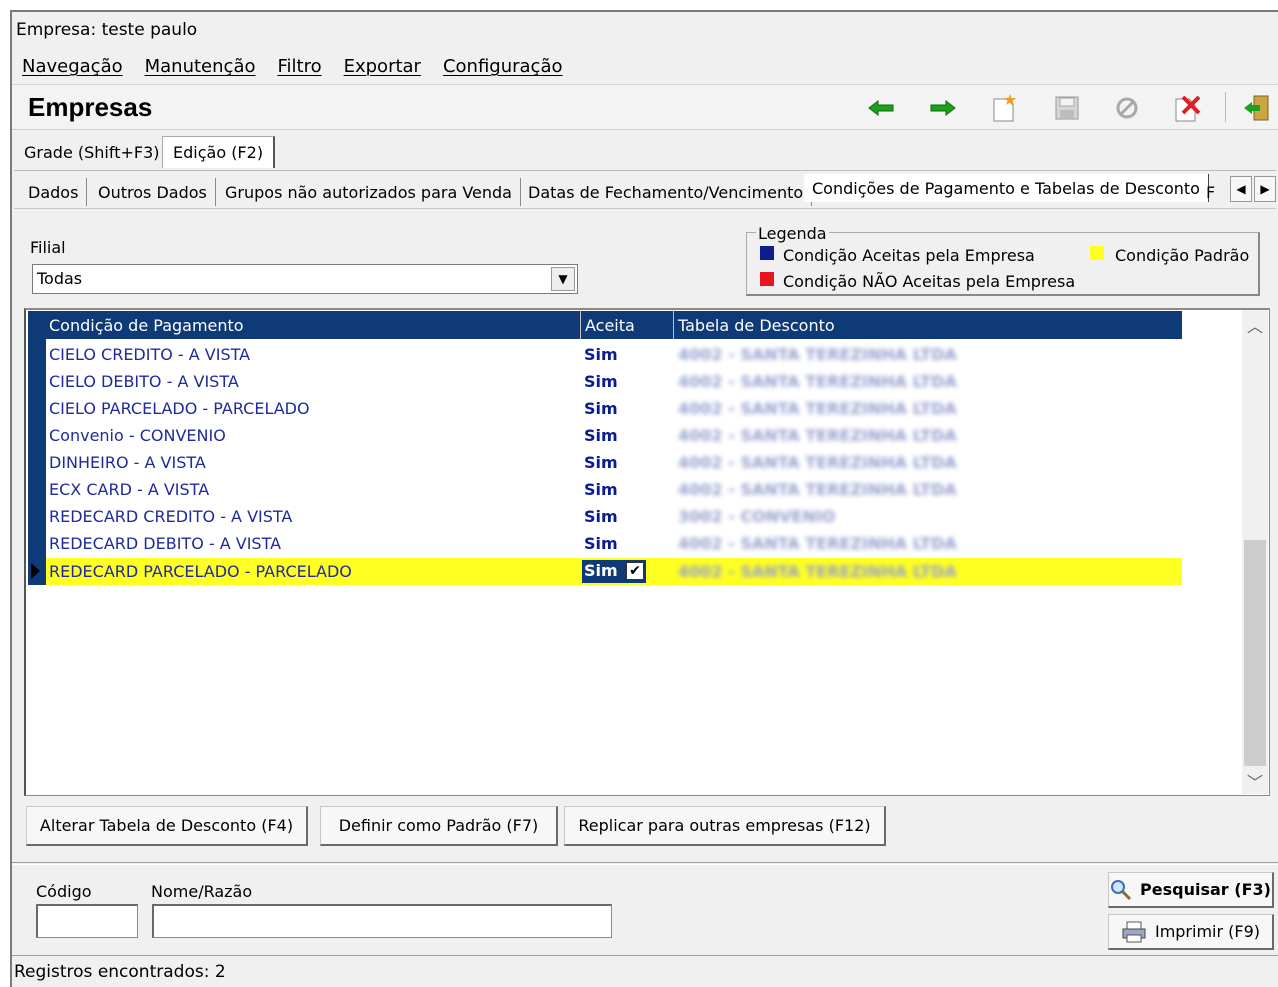 The image size is (1278, 987). Describe the element at coordinates (179, 408) in the screenshot. I see `row-condicao: CIELO PARCELADO - PARCELADO` at that location.